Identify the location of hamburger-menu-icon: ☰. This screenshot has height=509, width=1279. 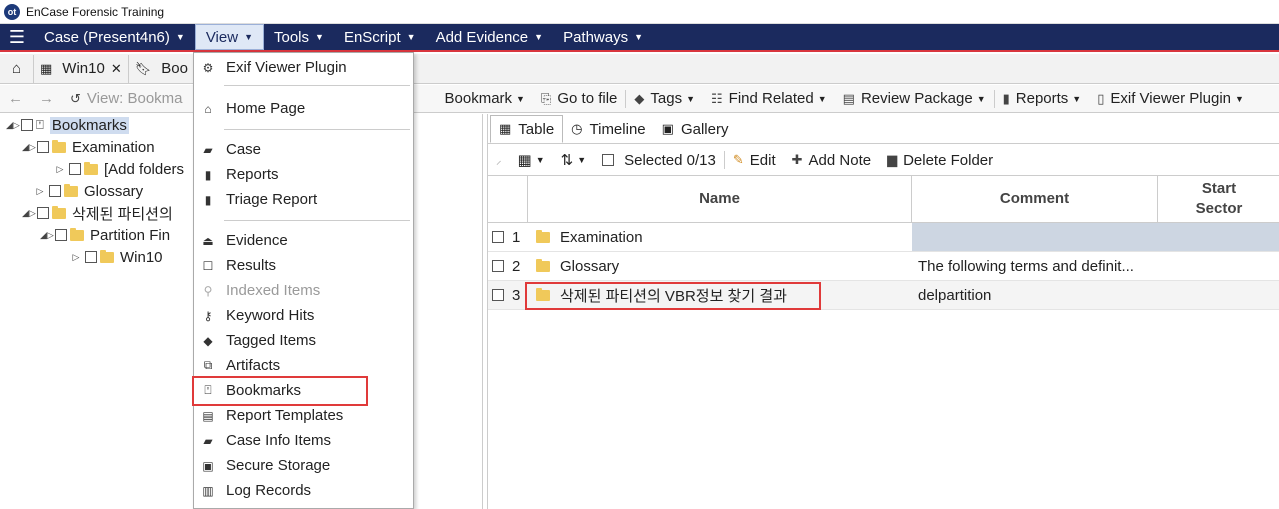
(17, 37).